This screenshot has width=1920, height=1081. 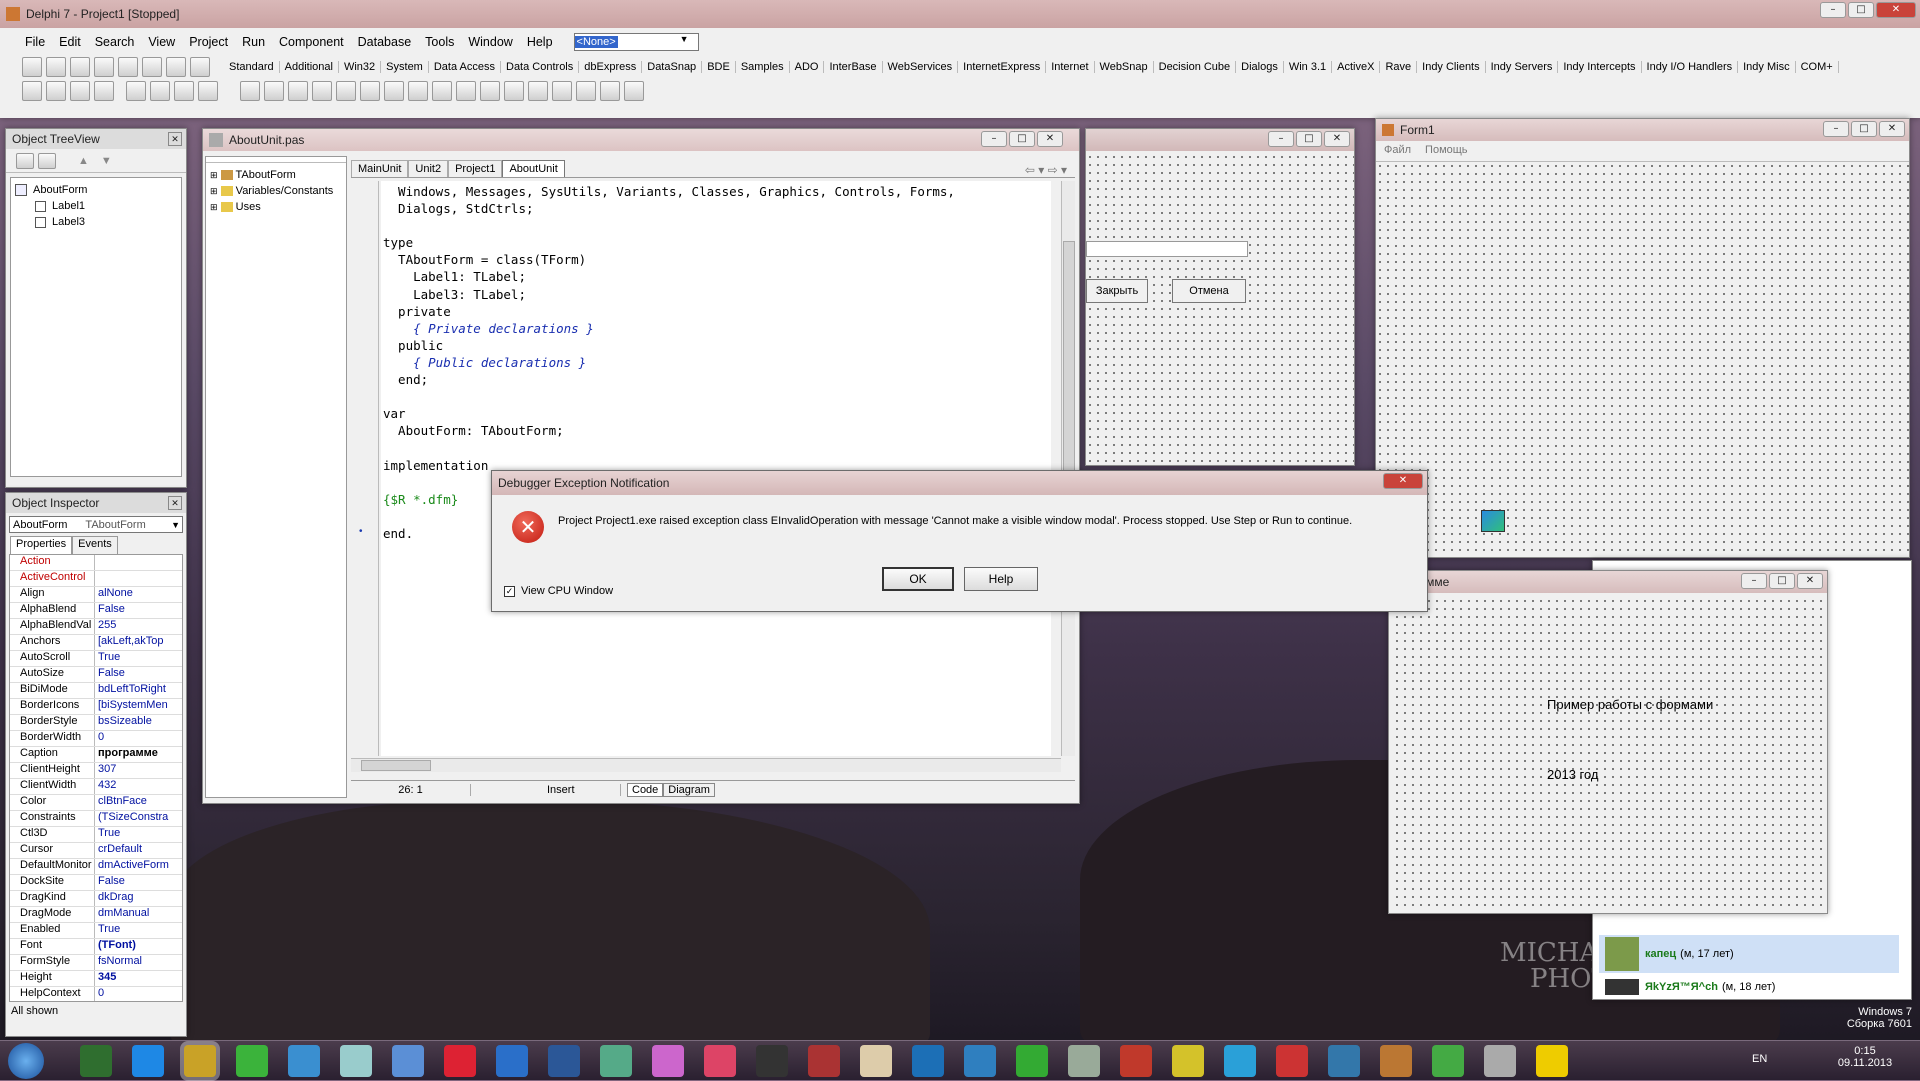 I want to click on property-row: Ctl3D True, so click(x=96, y=835).